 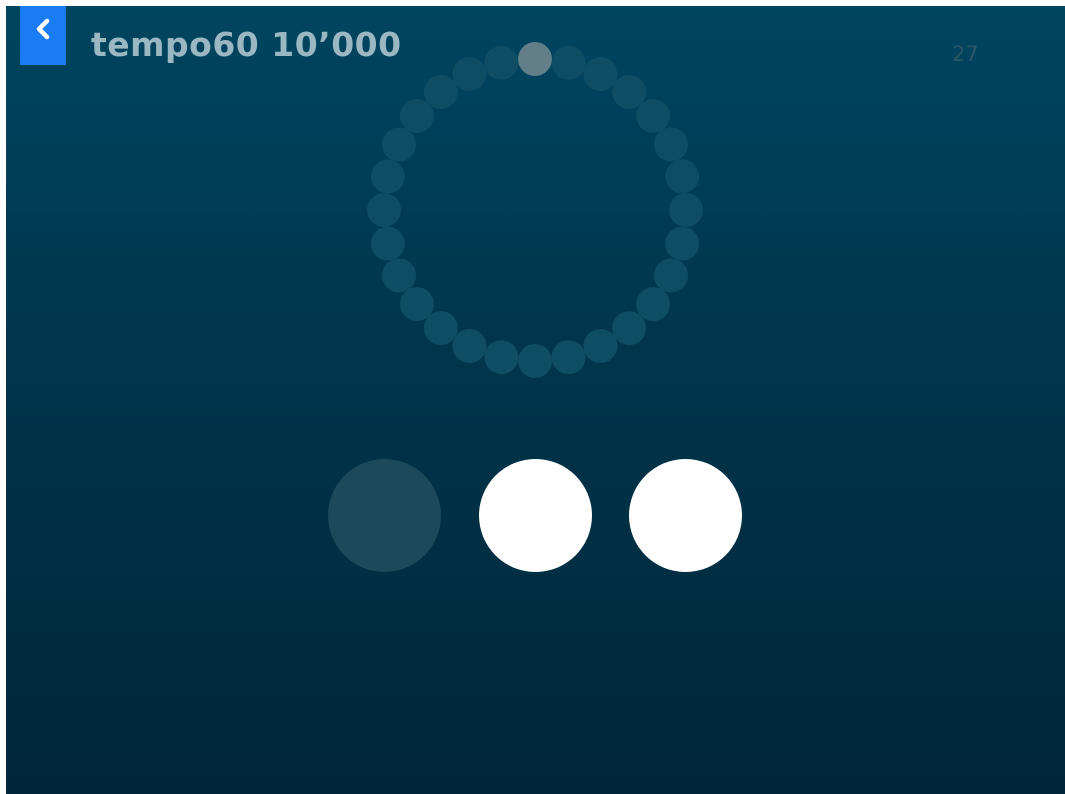 I want to click on beat-button-left, so click(x=384, y=515).